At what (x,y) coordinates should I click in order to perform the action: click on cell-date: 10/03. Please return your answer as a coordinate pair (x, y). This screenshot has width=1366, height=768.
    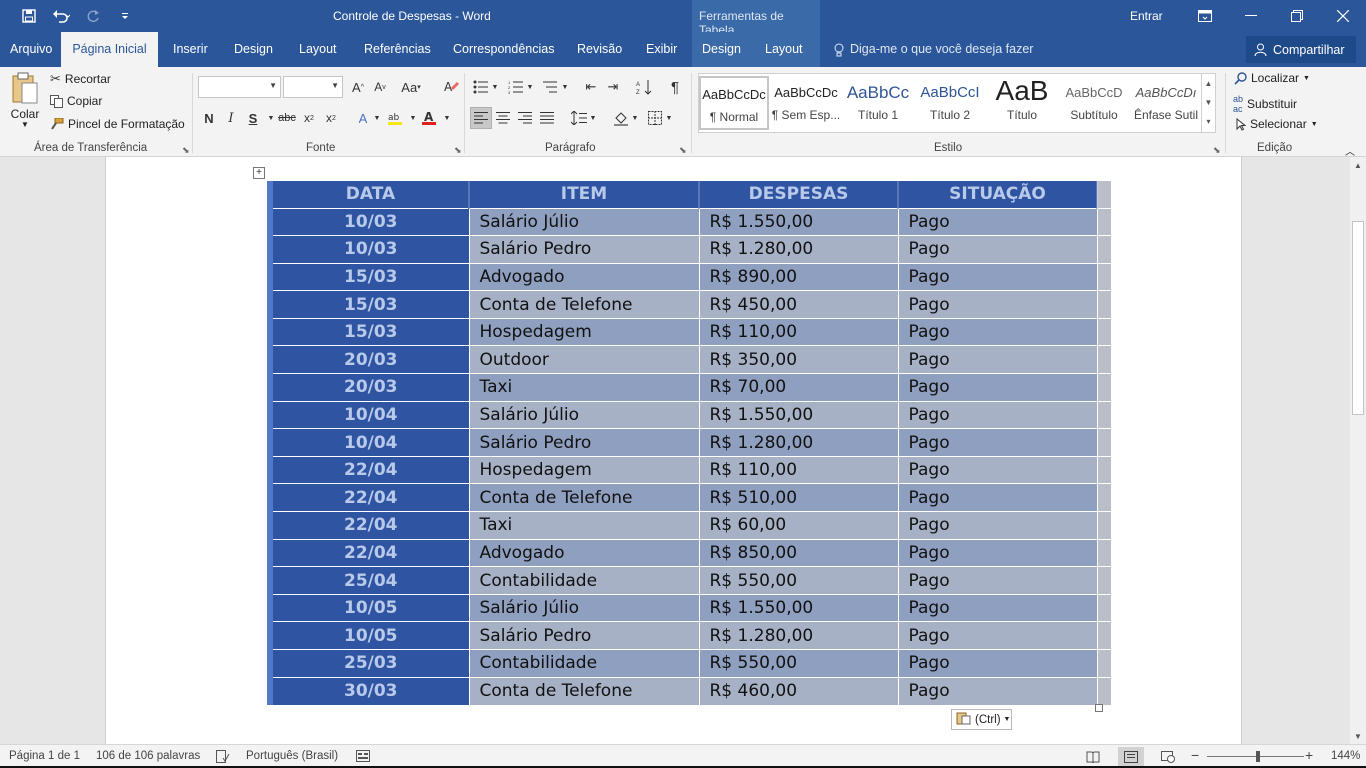
    Looking at the image, I should click on (368, 221).